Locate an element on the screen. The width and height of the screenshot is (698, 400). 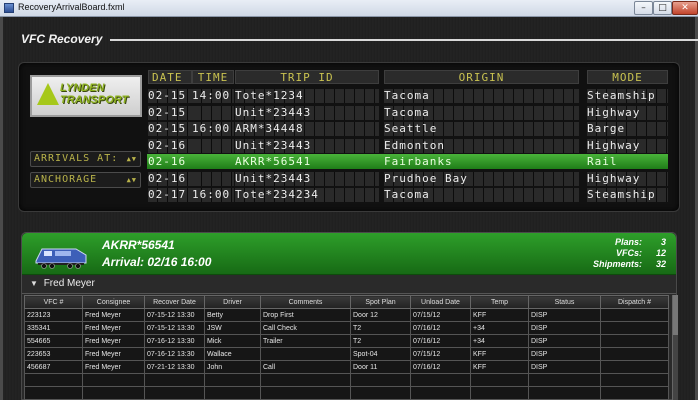
board-cell-mode: Barge is located at coordinates (627, 129).